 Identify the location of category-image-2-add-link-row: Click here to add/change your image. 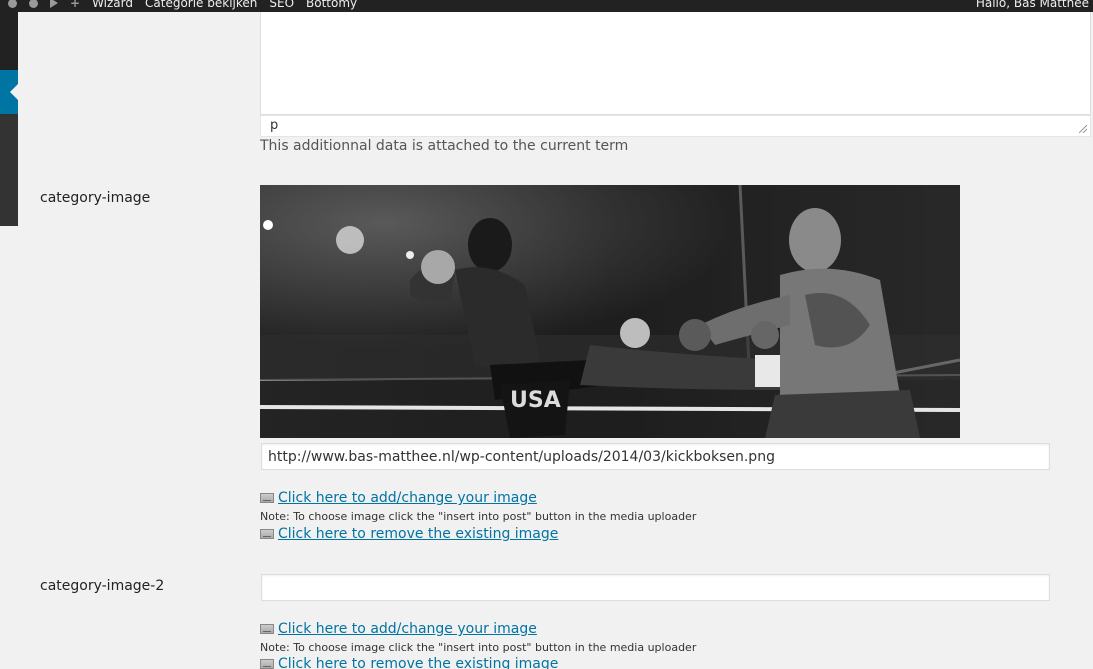
(398, 629).